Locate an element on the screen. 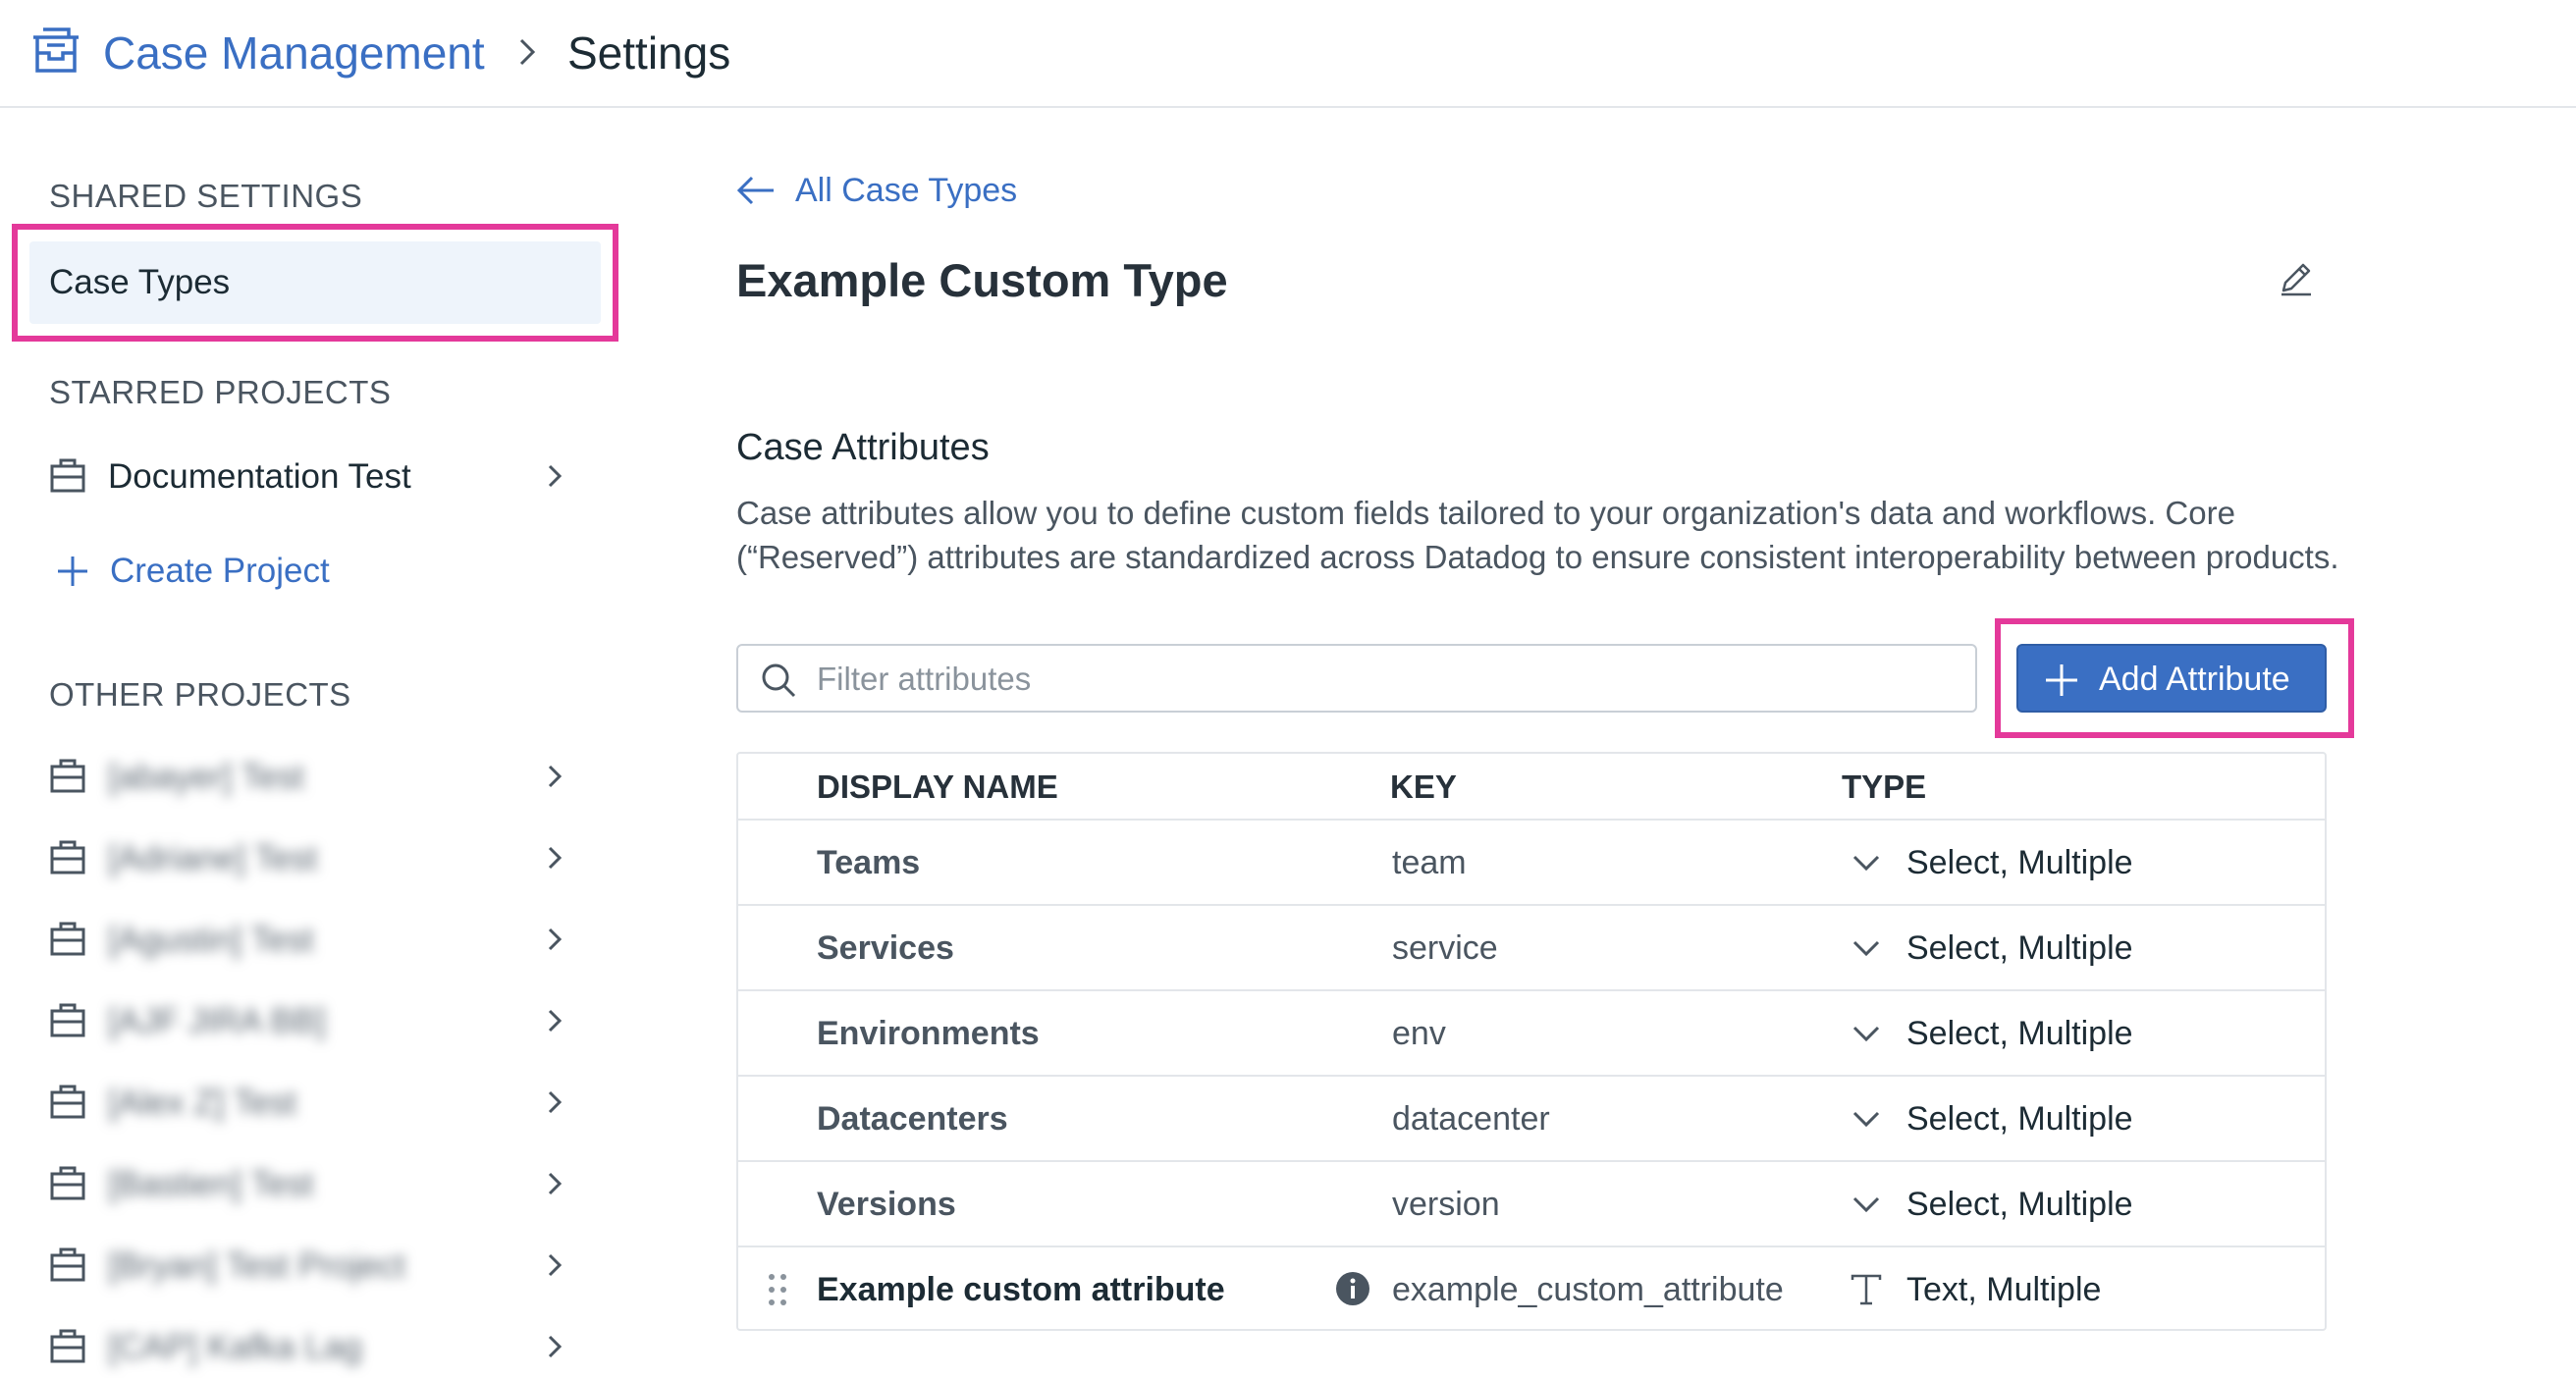 Image resolution: width=2576 pixels, height=1378 pixels. add-attribute-button: Add Attribute is located at coordinates (2171, 678).